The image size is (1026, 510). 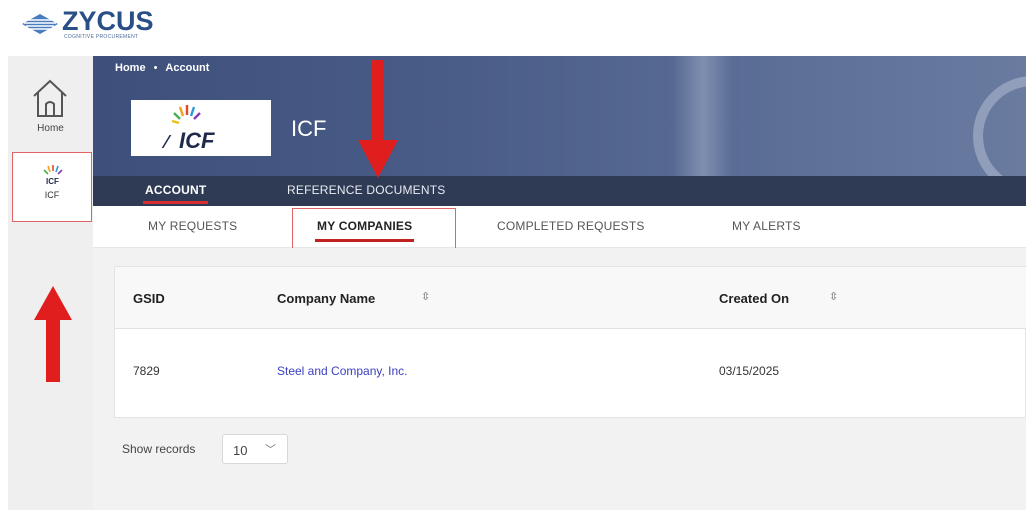 What do you see at coordinates (108, 21) in the screenshot?
I see `brand-name: ZYCUS` at bounding box center [108, 21].